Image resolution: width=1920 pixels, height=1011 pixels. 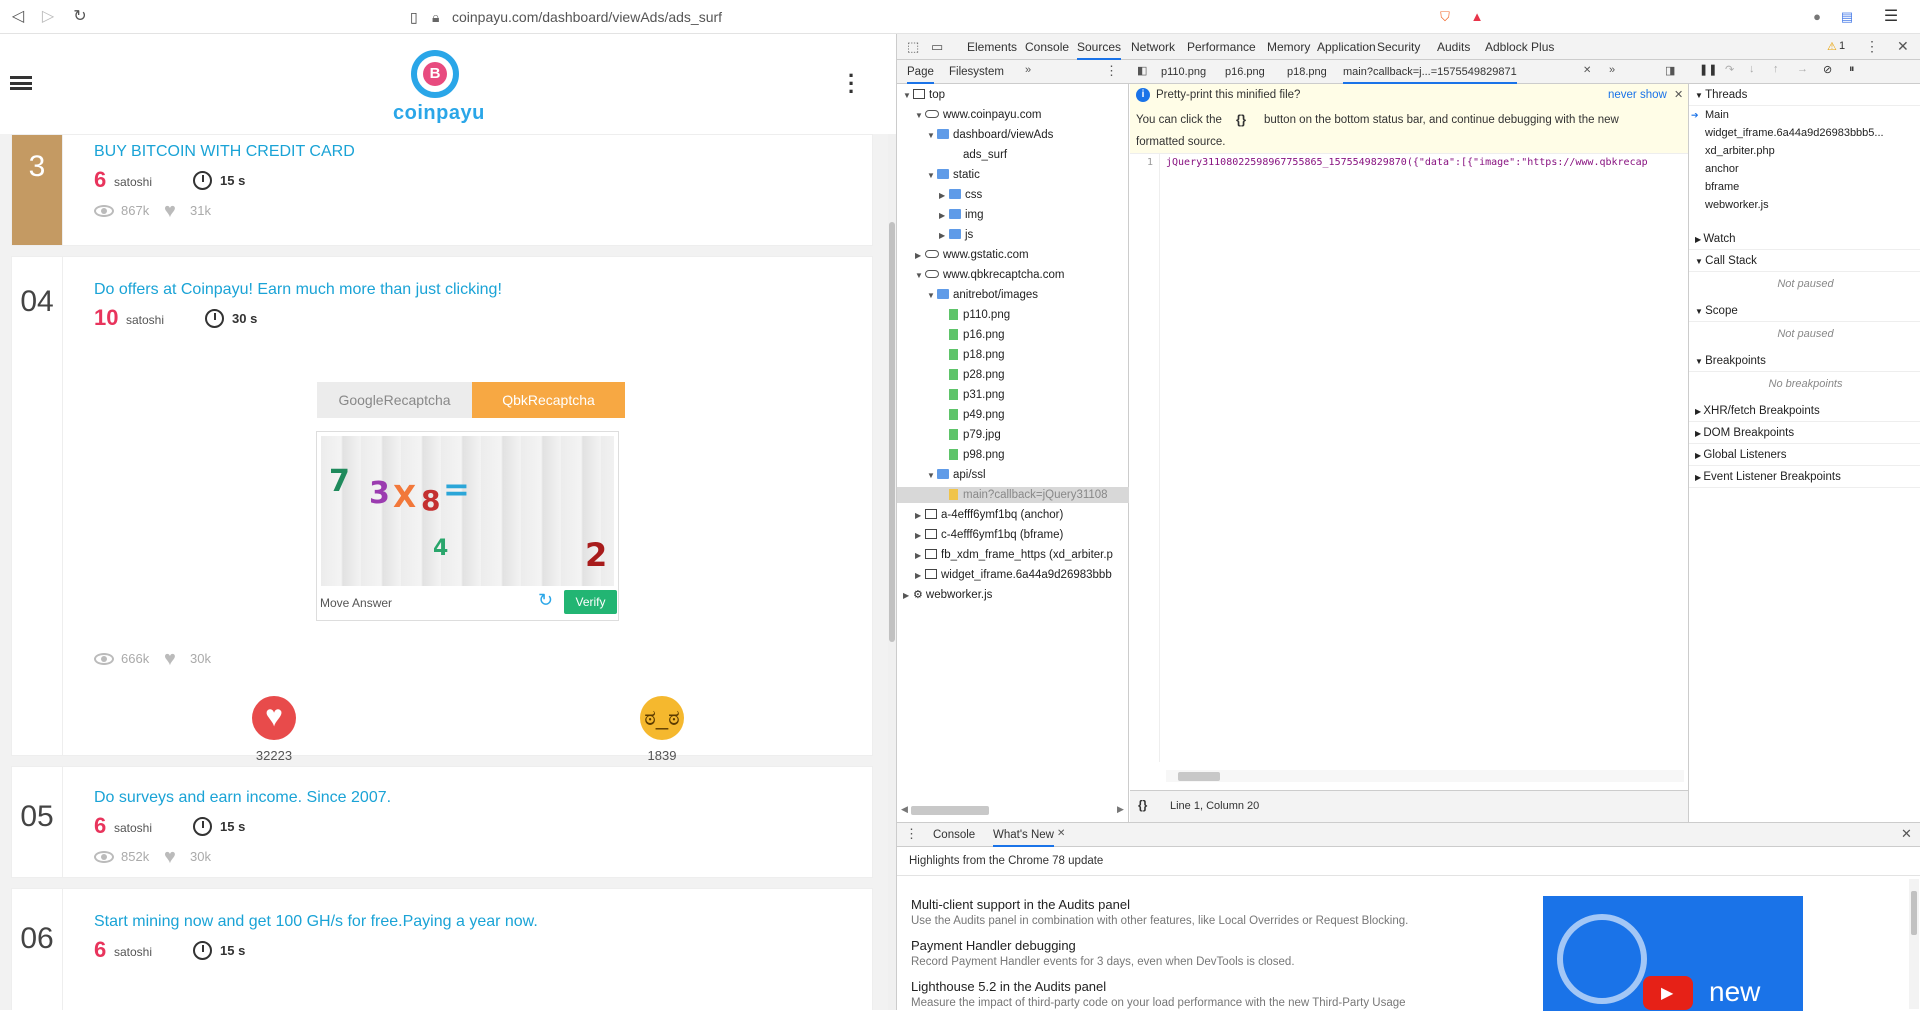 What do you see at coordinates (21, 83) in the screenshot?
I see `hamburger-icon` at bounding box center [21, 83].